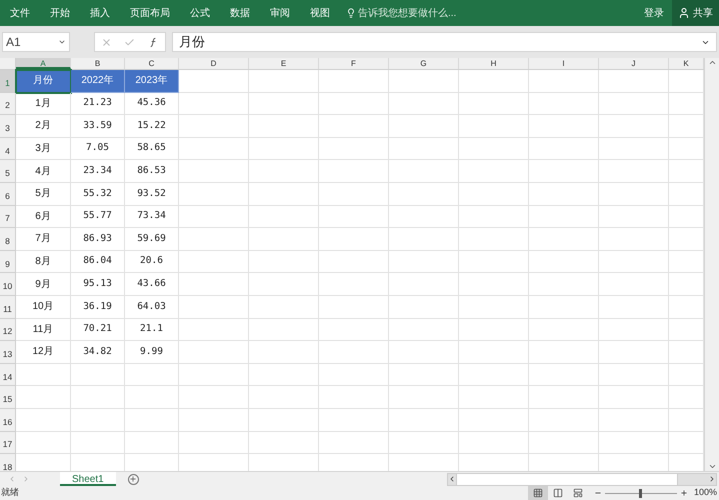 The height and width of the screenshot is (500, 719). What do you see at coordinates (152, 262) in the screenshot?
I see `table-cell: 20.6` at bounding box center [152, 262].